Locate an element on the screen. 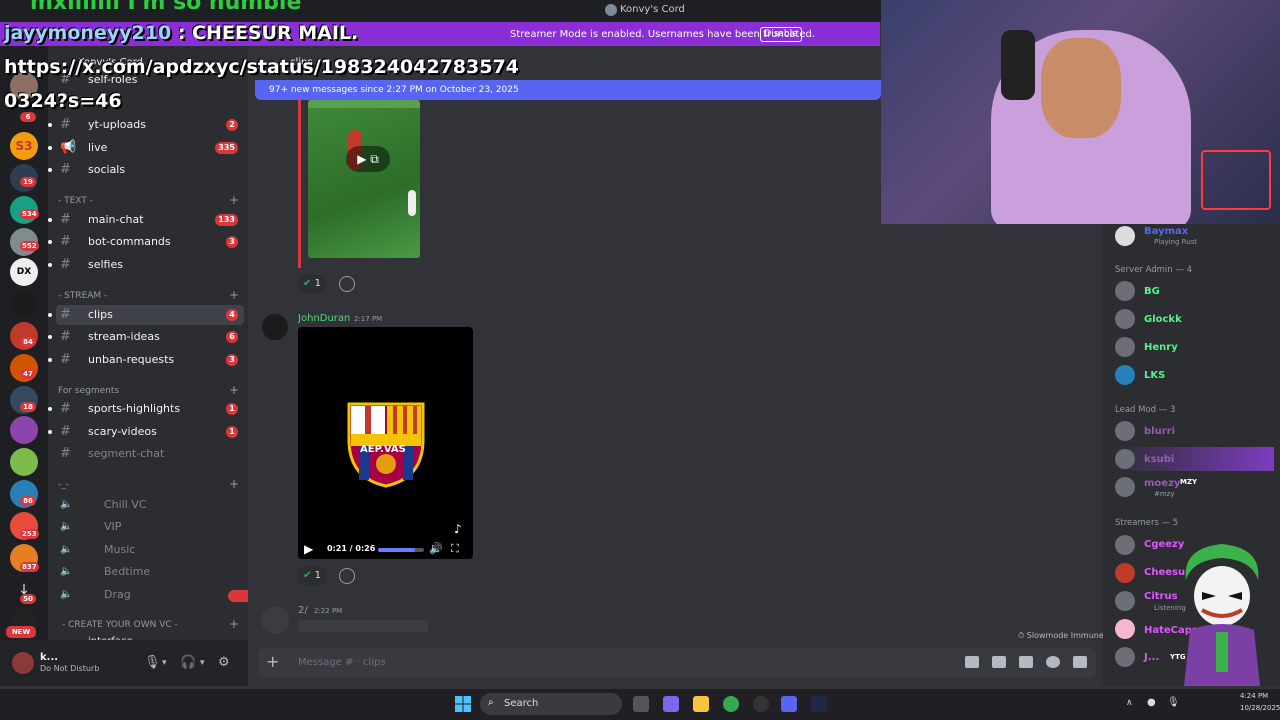 Image resolution: width=1280 pixels, height=720 pixels. clock-date: 10/28/2025 is located at coordinates (1260, 708).